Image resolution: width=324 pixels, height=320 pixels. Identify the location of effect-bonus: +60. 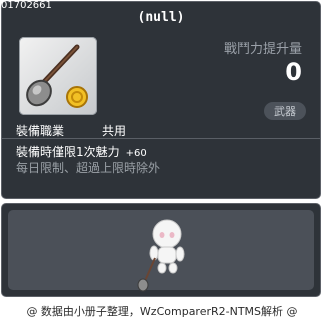
(136, 153).